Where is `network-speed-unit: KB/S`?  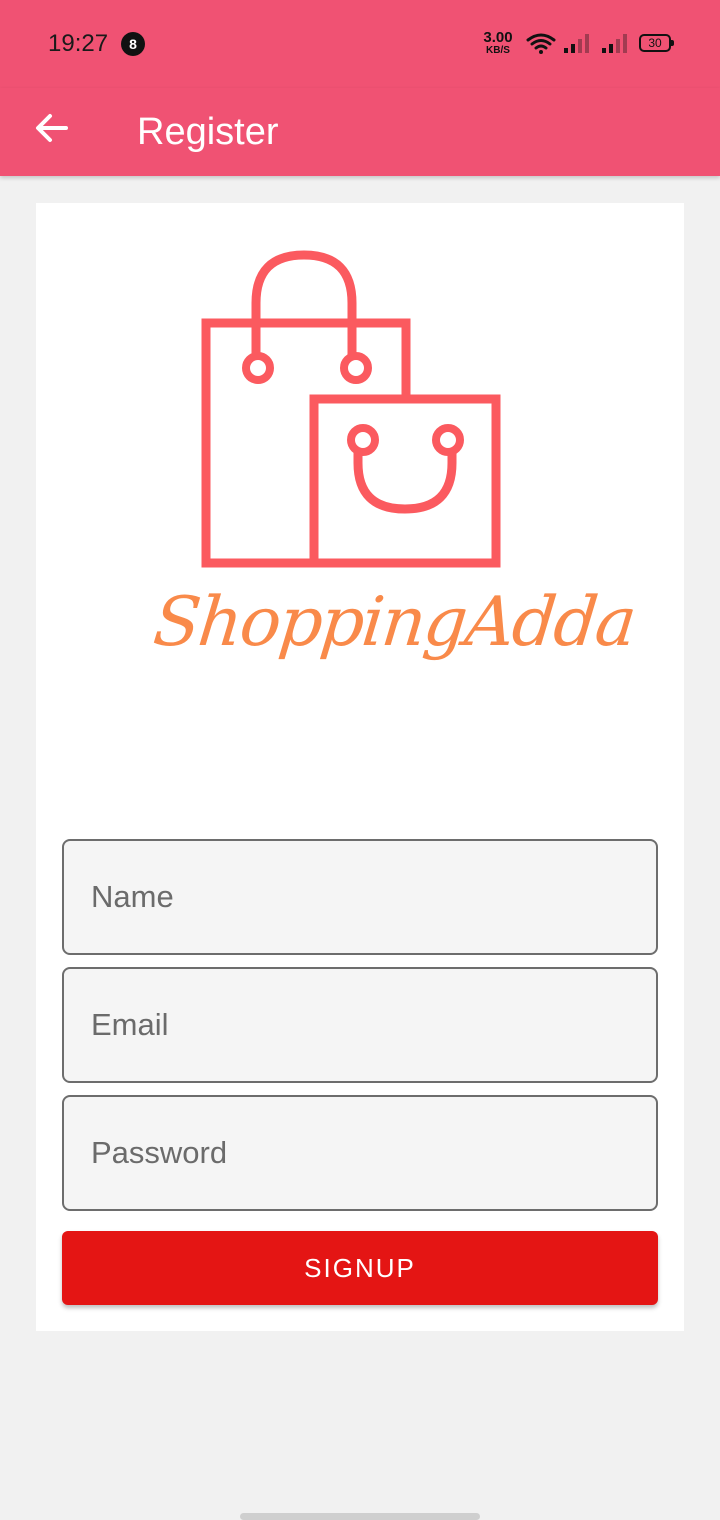
network-speed-unit: KB/S is located at coordinates (498, 50).